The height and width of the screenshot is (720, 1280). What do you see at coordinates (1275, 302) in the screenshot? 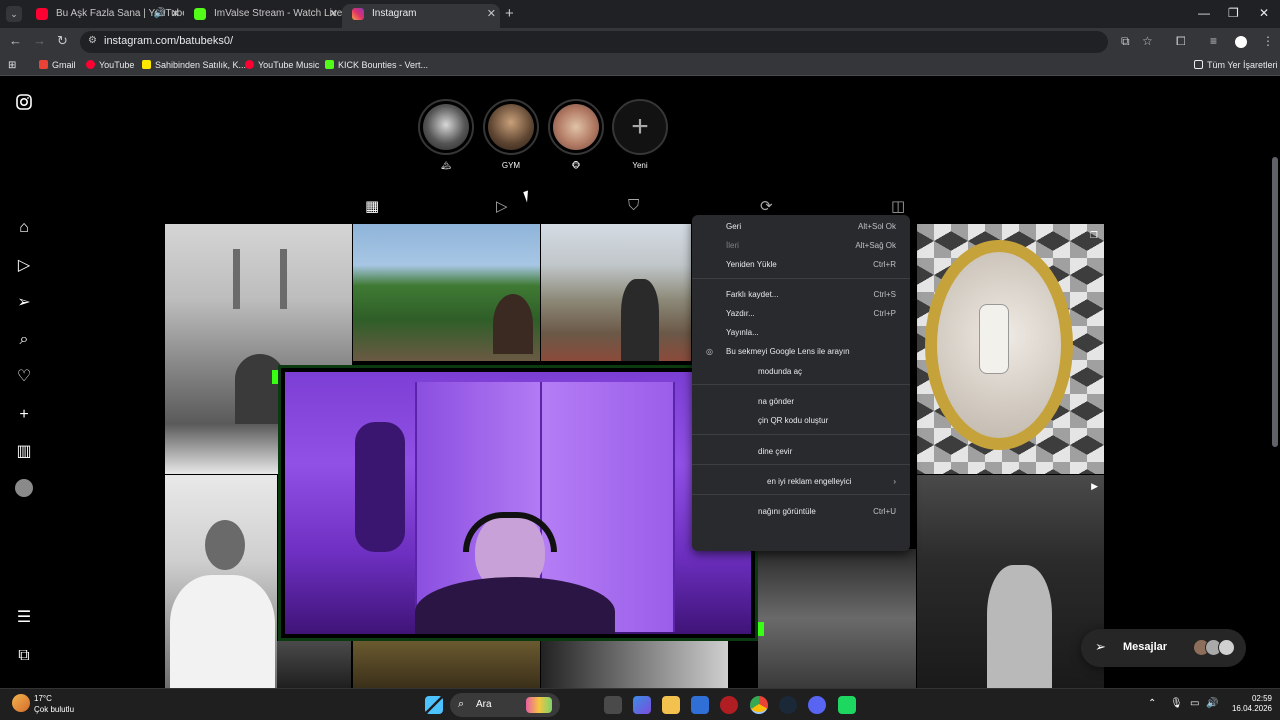
I see `page-scrollbar` at bounding box center [1275, 302].